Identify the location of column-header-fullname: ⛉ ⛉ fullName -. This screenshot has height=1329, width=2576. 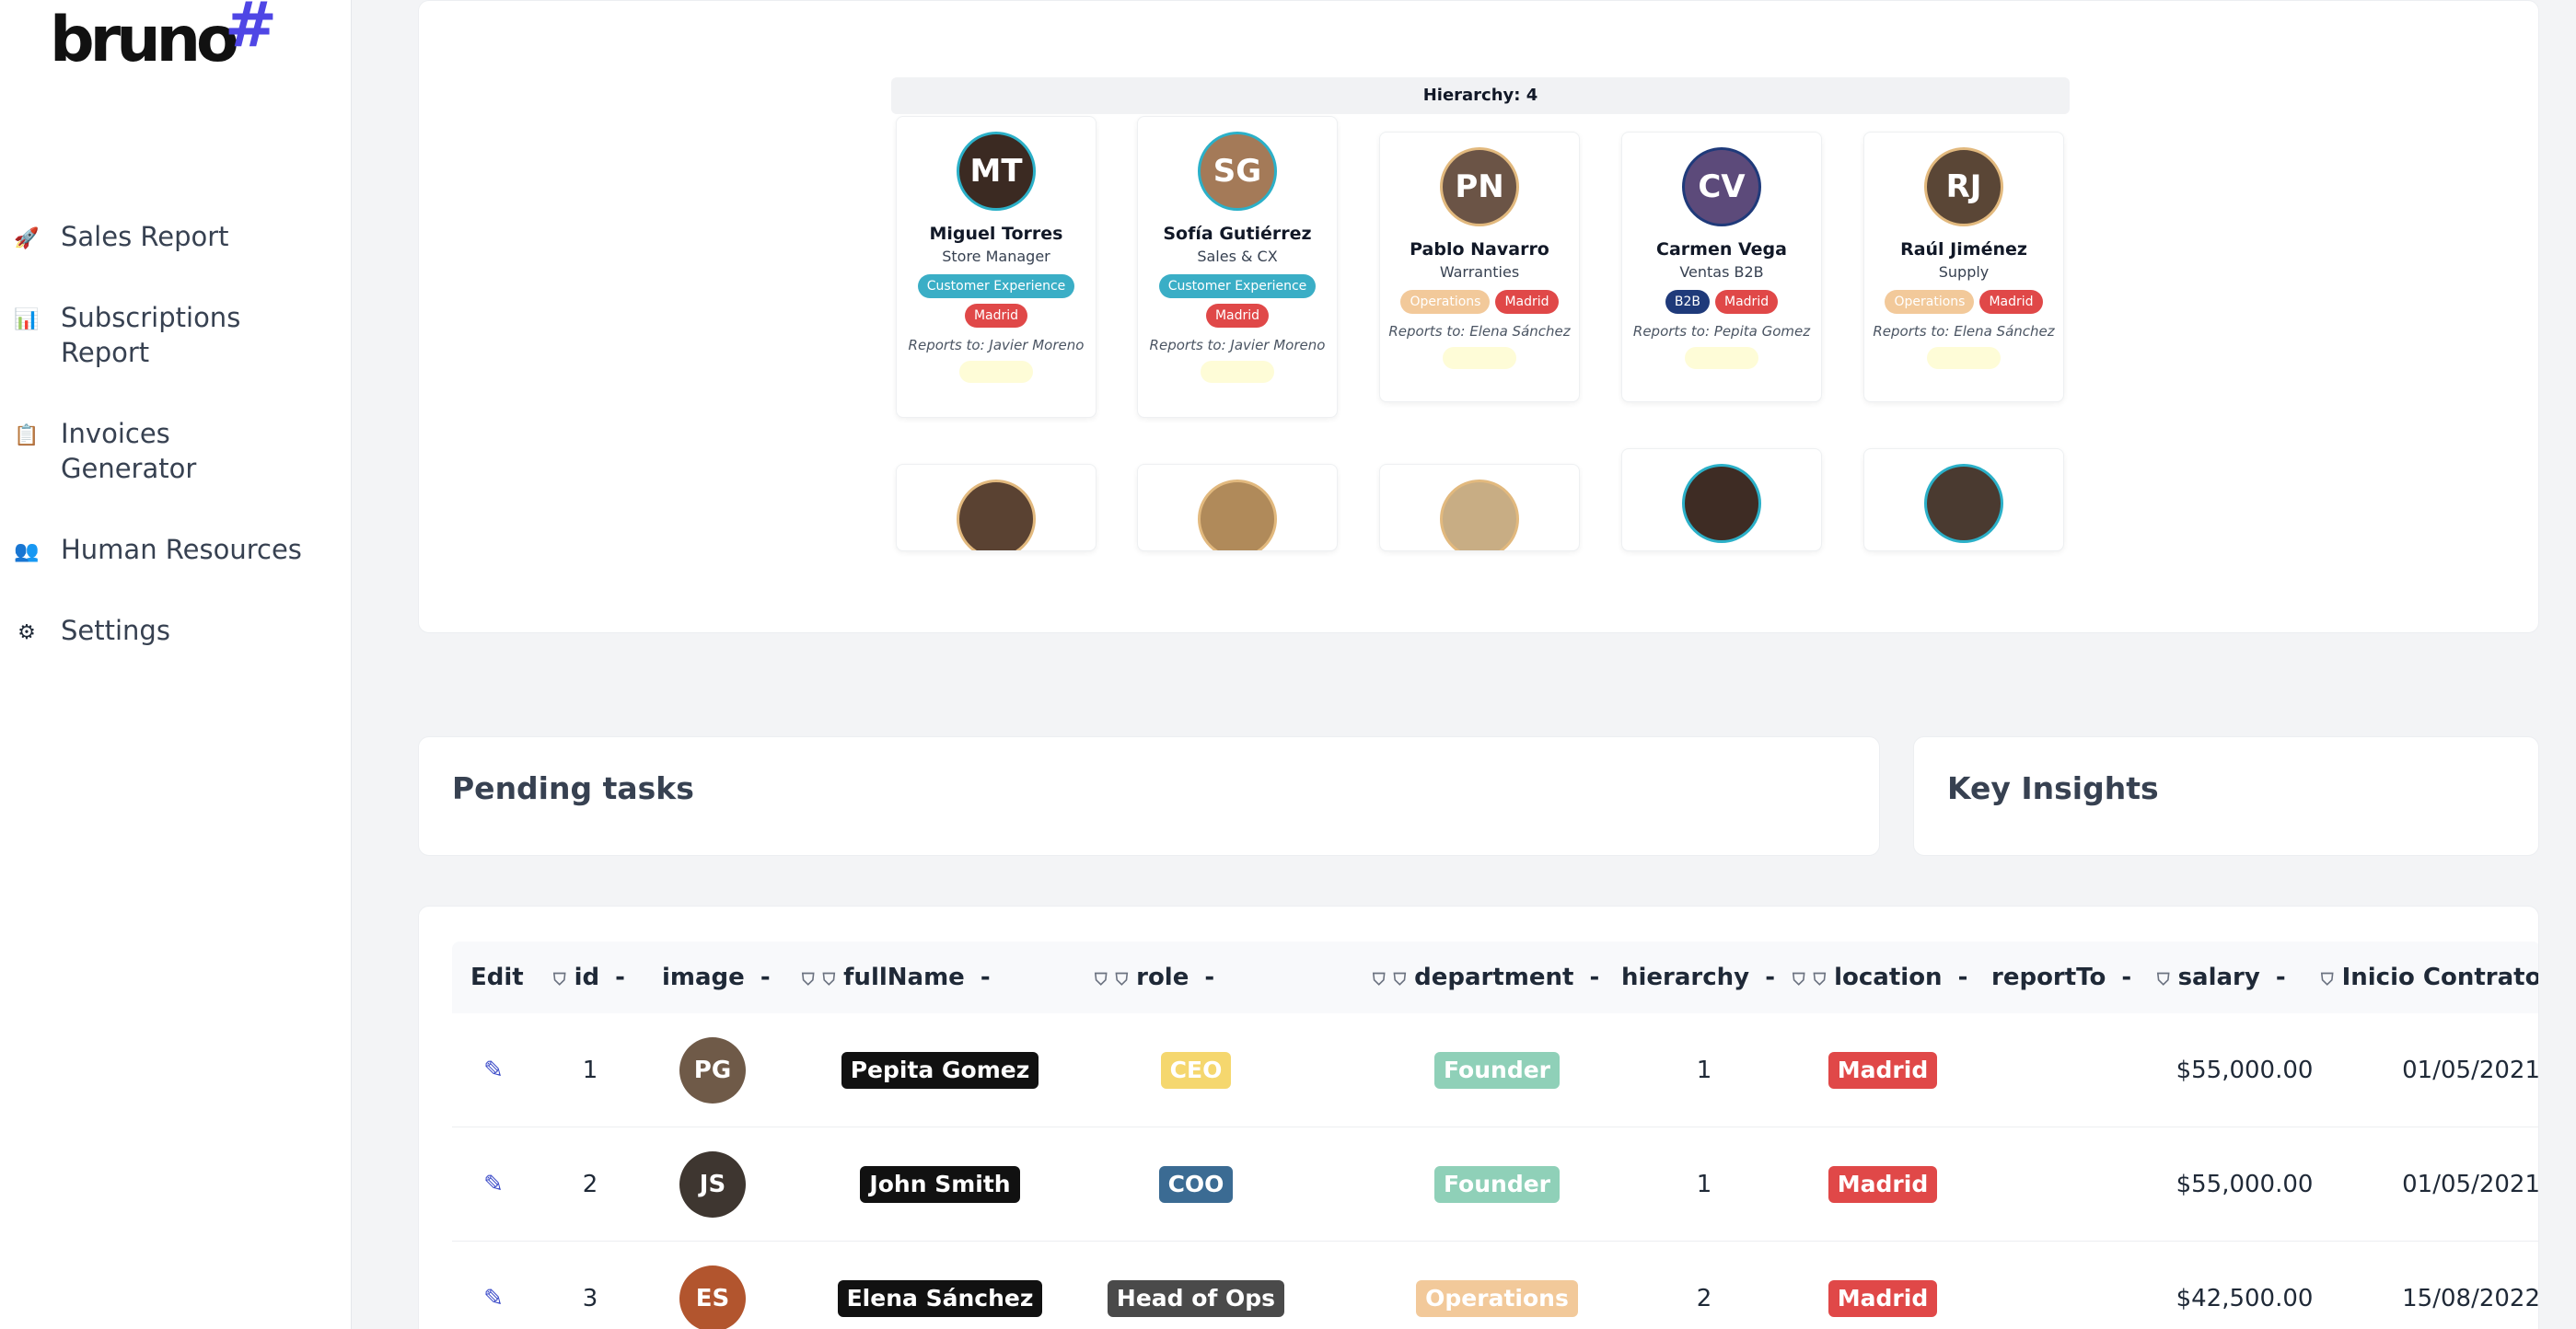
(896, 978).